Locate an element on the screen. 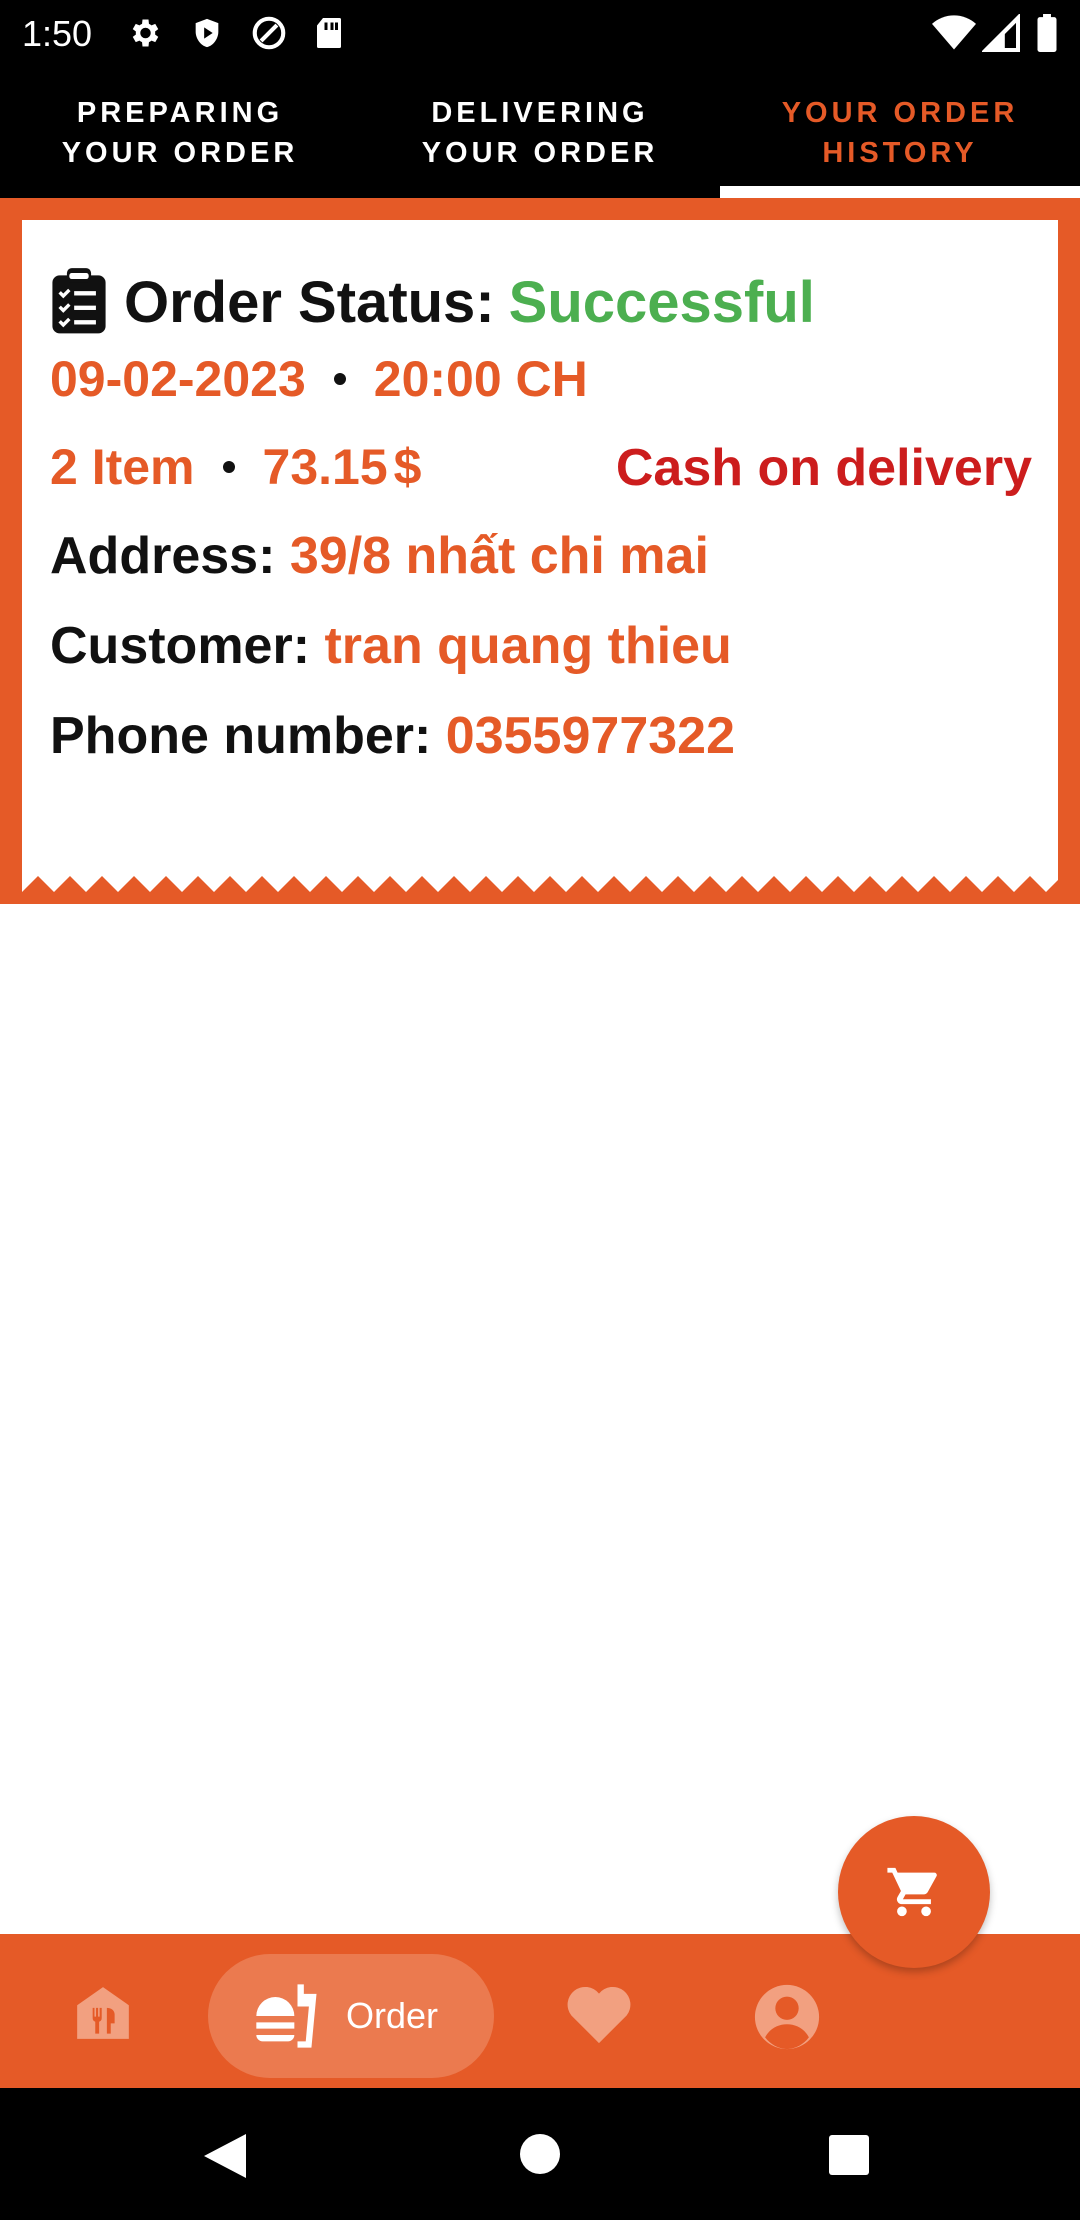  nav-order-button: Order is located at coordinates (351, 2016).